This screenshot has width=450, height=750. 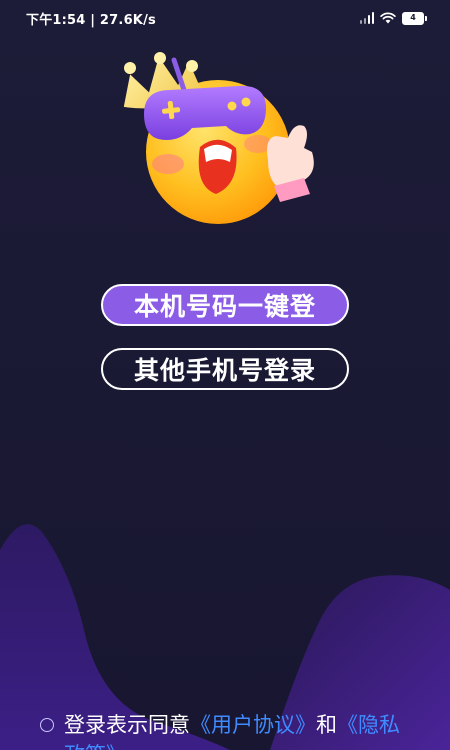 What do you see at coordinates (326, 725) in the screenshot?
I see `agreement-conjunction: 和` at bounding box center [326, 725].